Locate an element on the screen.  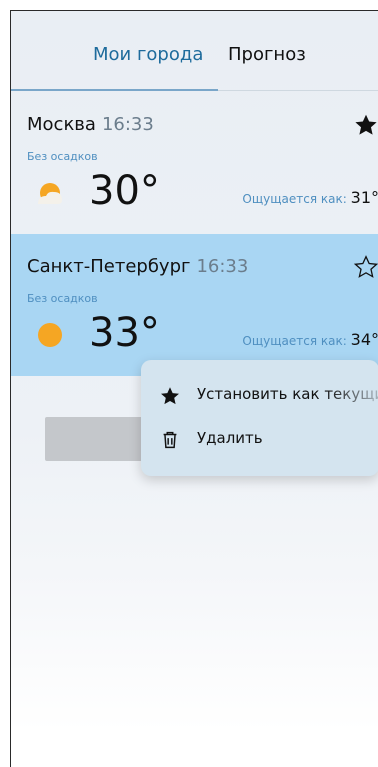
active-tab-indicator is located at coordinates (114, 90).